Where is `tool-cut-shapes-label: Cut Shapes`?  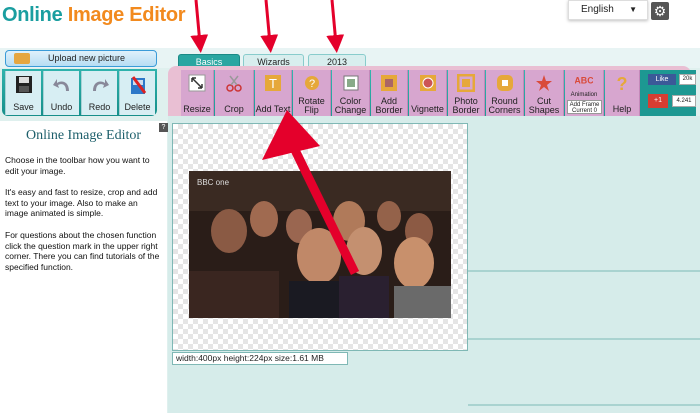 tool-cut-shapes-label: Cut Shapes is located at coordinates (544, 106).